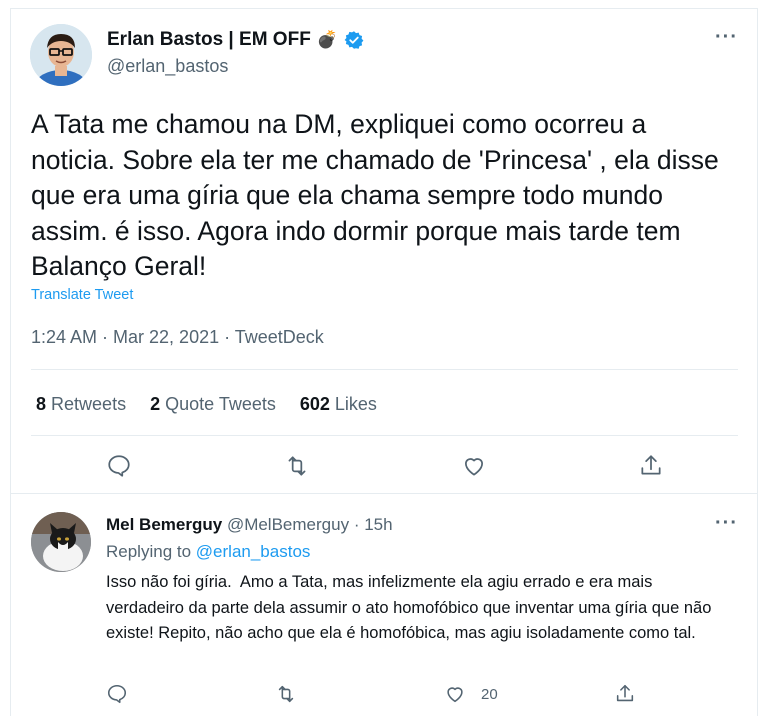 This screenshot has width=770, height=716. Describe the element at coordinates (378, 524) in the screenshot. I see `reply-time: 15h` at that location.